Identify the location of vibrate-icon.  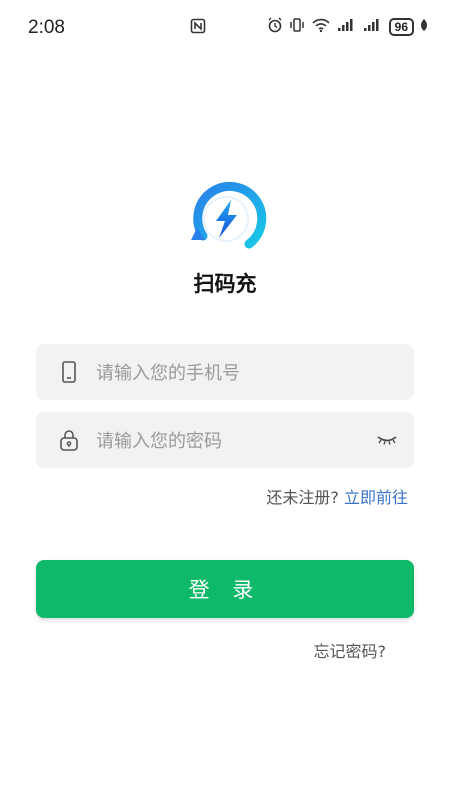
(297, 27).